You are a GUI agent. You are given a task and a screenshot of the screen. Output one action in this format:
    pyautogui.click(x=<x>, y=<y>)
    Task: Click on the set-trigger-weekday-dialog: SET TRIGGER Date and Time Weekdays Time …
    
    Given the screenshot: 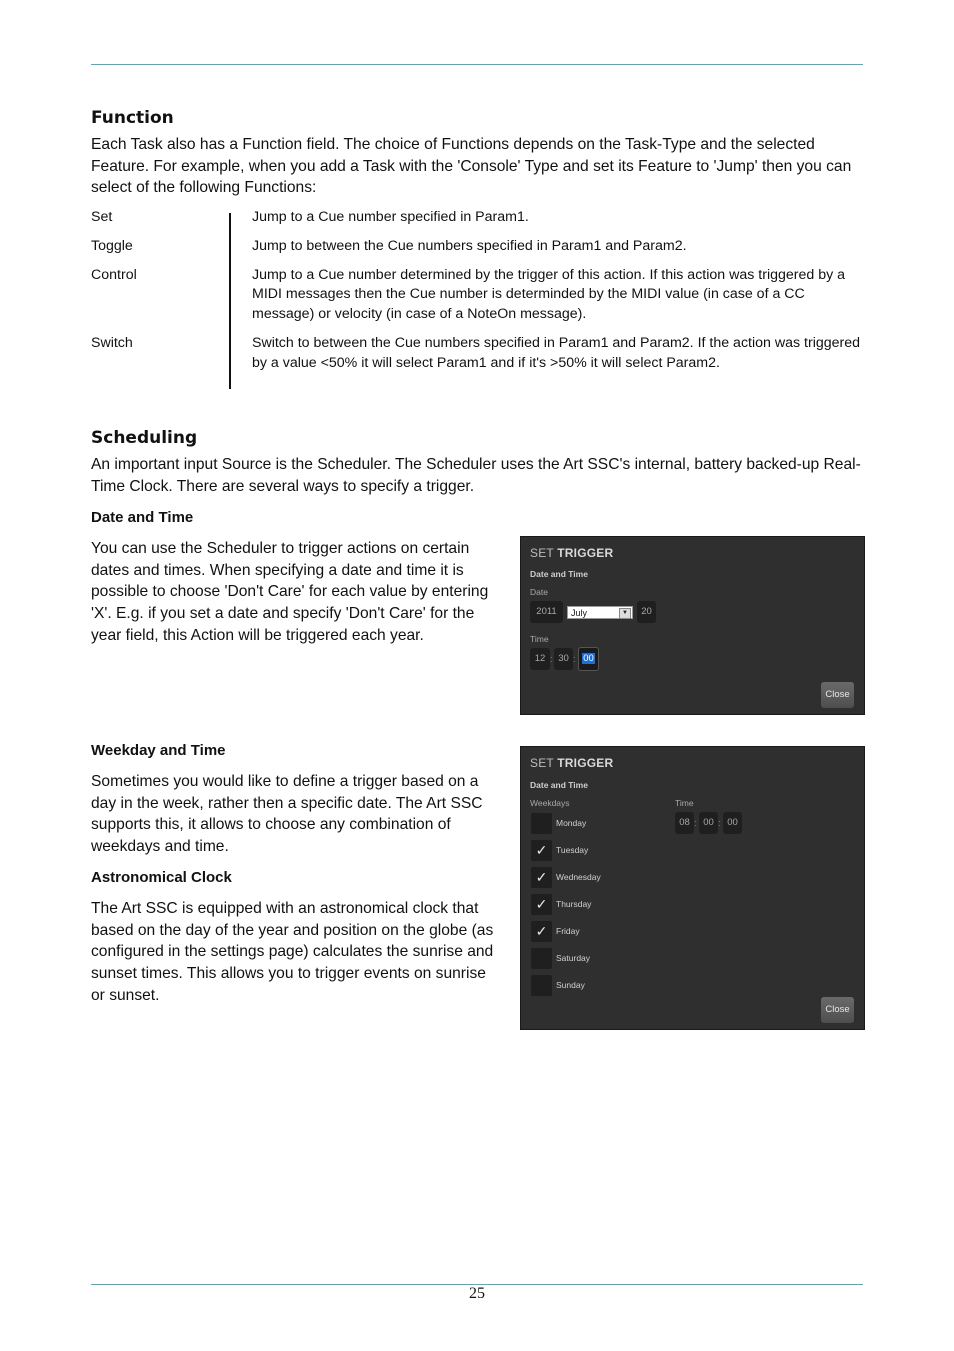 What is the action you would take?
    pyautogui.click(x=692, y=888)
    